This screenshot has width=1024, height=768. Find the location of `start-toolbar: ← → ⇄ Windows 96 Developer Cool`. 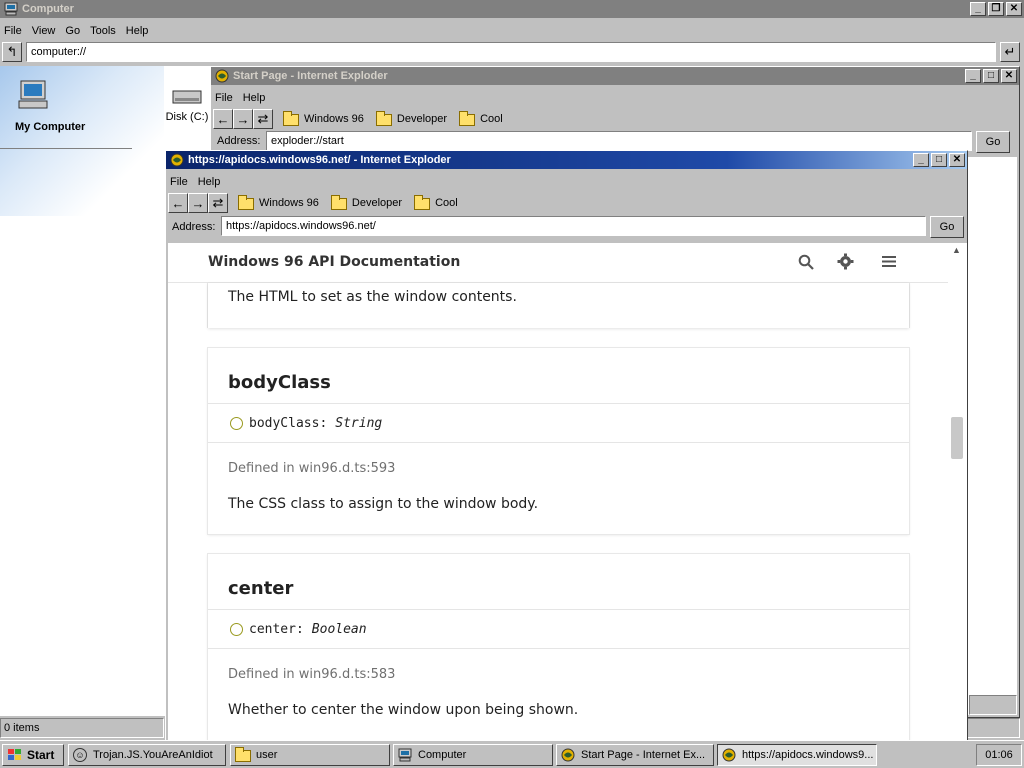

start-toolbar: ← → ⇄ Windows 96 Developer Cool is located at coordinates (364, 119).